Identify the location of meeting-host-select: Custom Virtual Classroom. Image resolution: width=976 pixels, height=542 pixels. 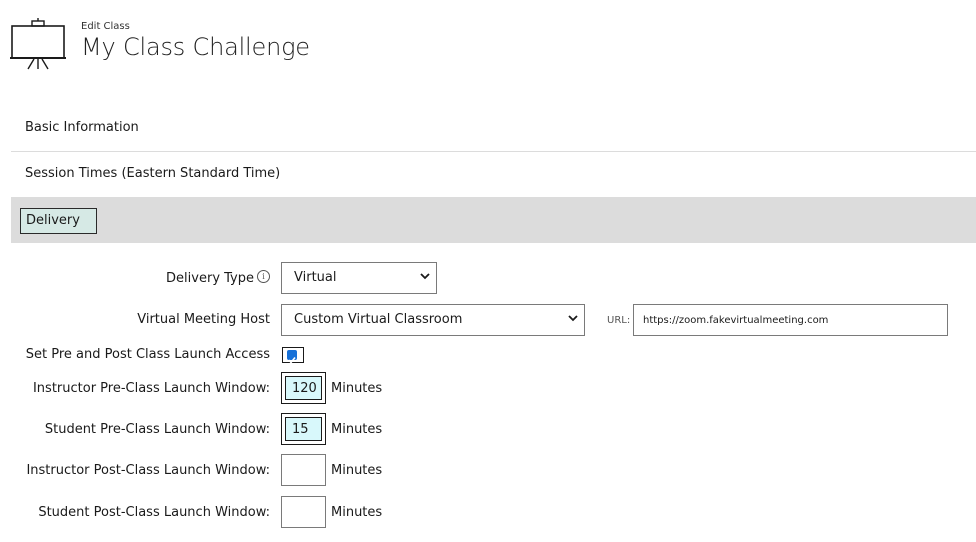
(433, 320).